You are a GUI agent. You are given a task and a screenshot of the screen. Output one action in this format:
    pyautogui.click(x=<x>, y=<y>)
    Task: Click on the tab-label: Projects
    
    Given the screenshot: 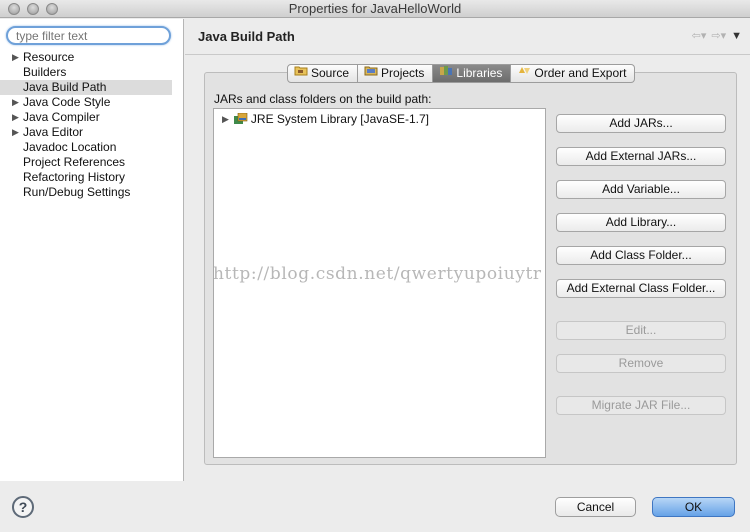 What is the action you would take?
    pyautogui.click(x=403, y=73)
    